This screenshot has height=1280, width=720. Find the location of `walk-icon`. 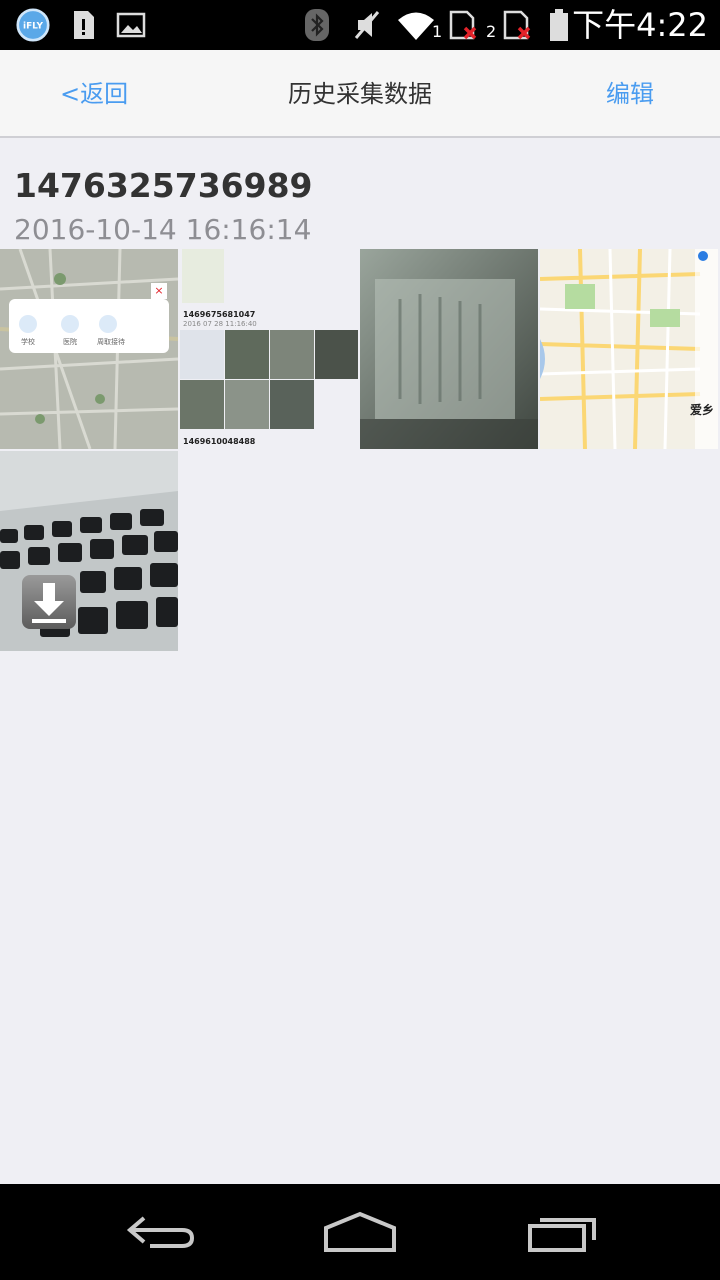

walk-icon is located at coordinates (108, 324).